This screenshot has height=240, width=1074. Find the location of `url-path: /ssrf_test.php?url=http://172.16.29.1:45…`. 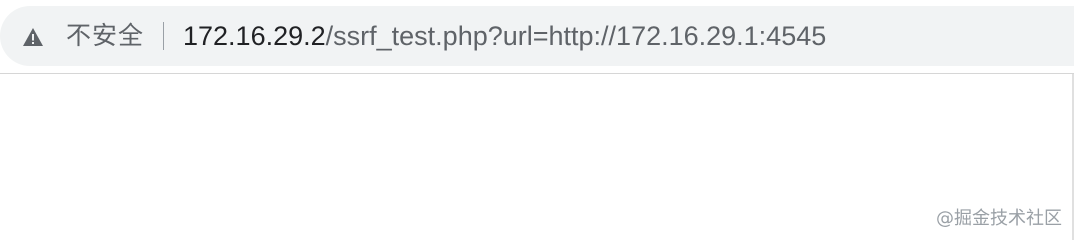

url-path: /ssrf_test.php?url=http://172.16.29.1:45… is located at coordinates (576, 36).